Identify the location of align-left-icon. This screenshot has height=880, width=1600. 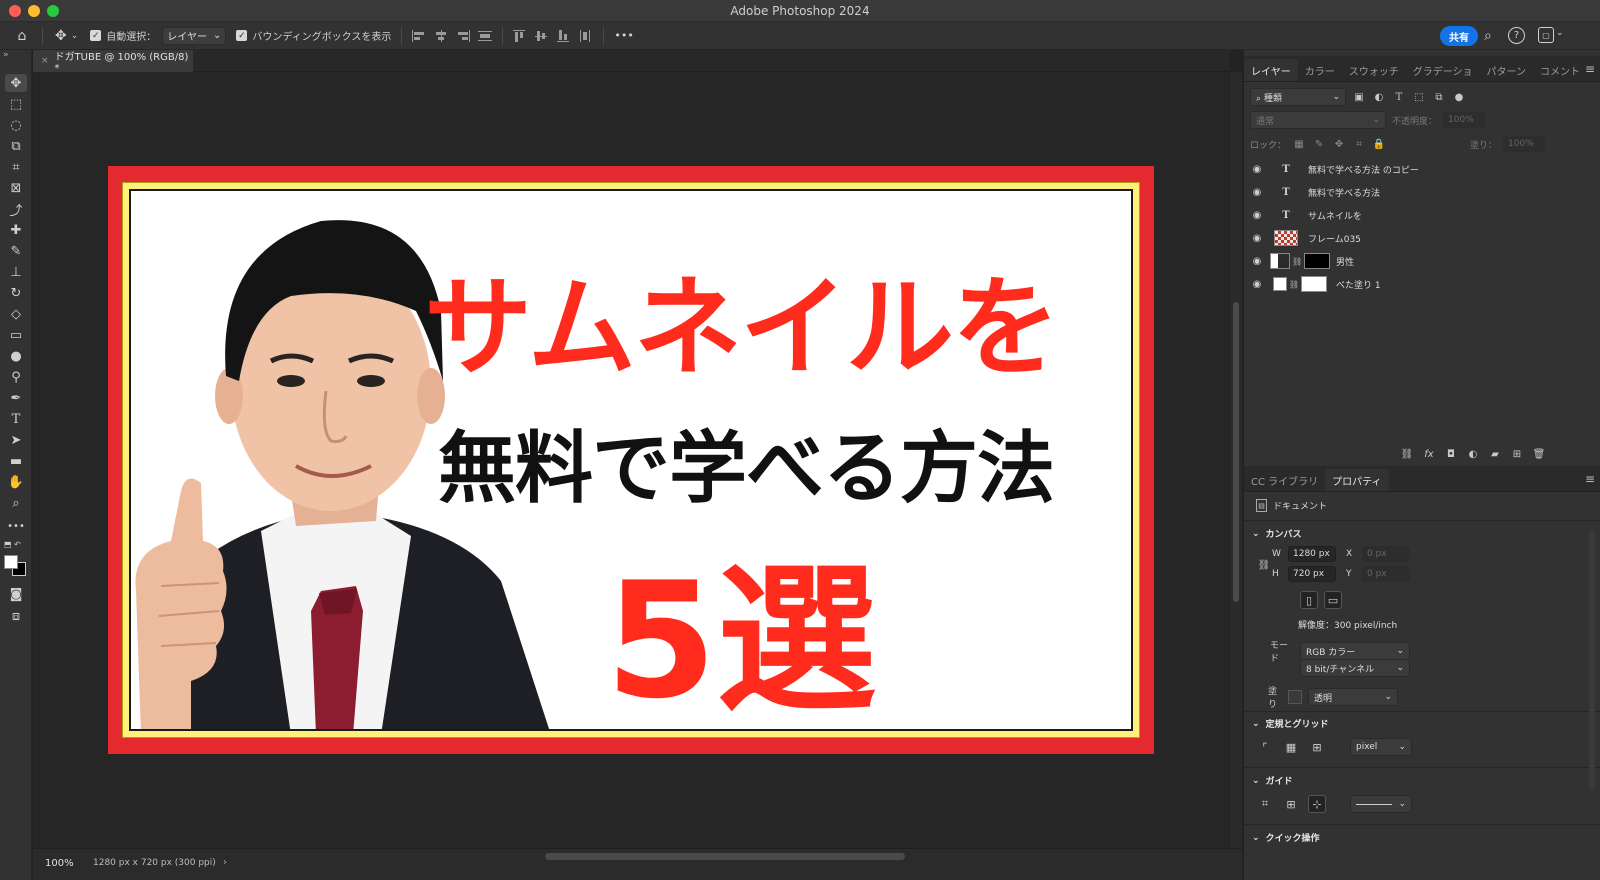
(419, 35).